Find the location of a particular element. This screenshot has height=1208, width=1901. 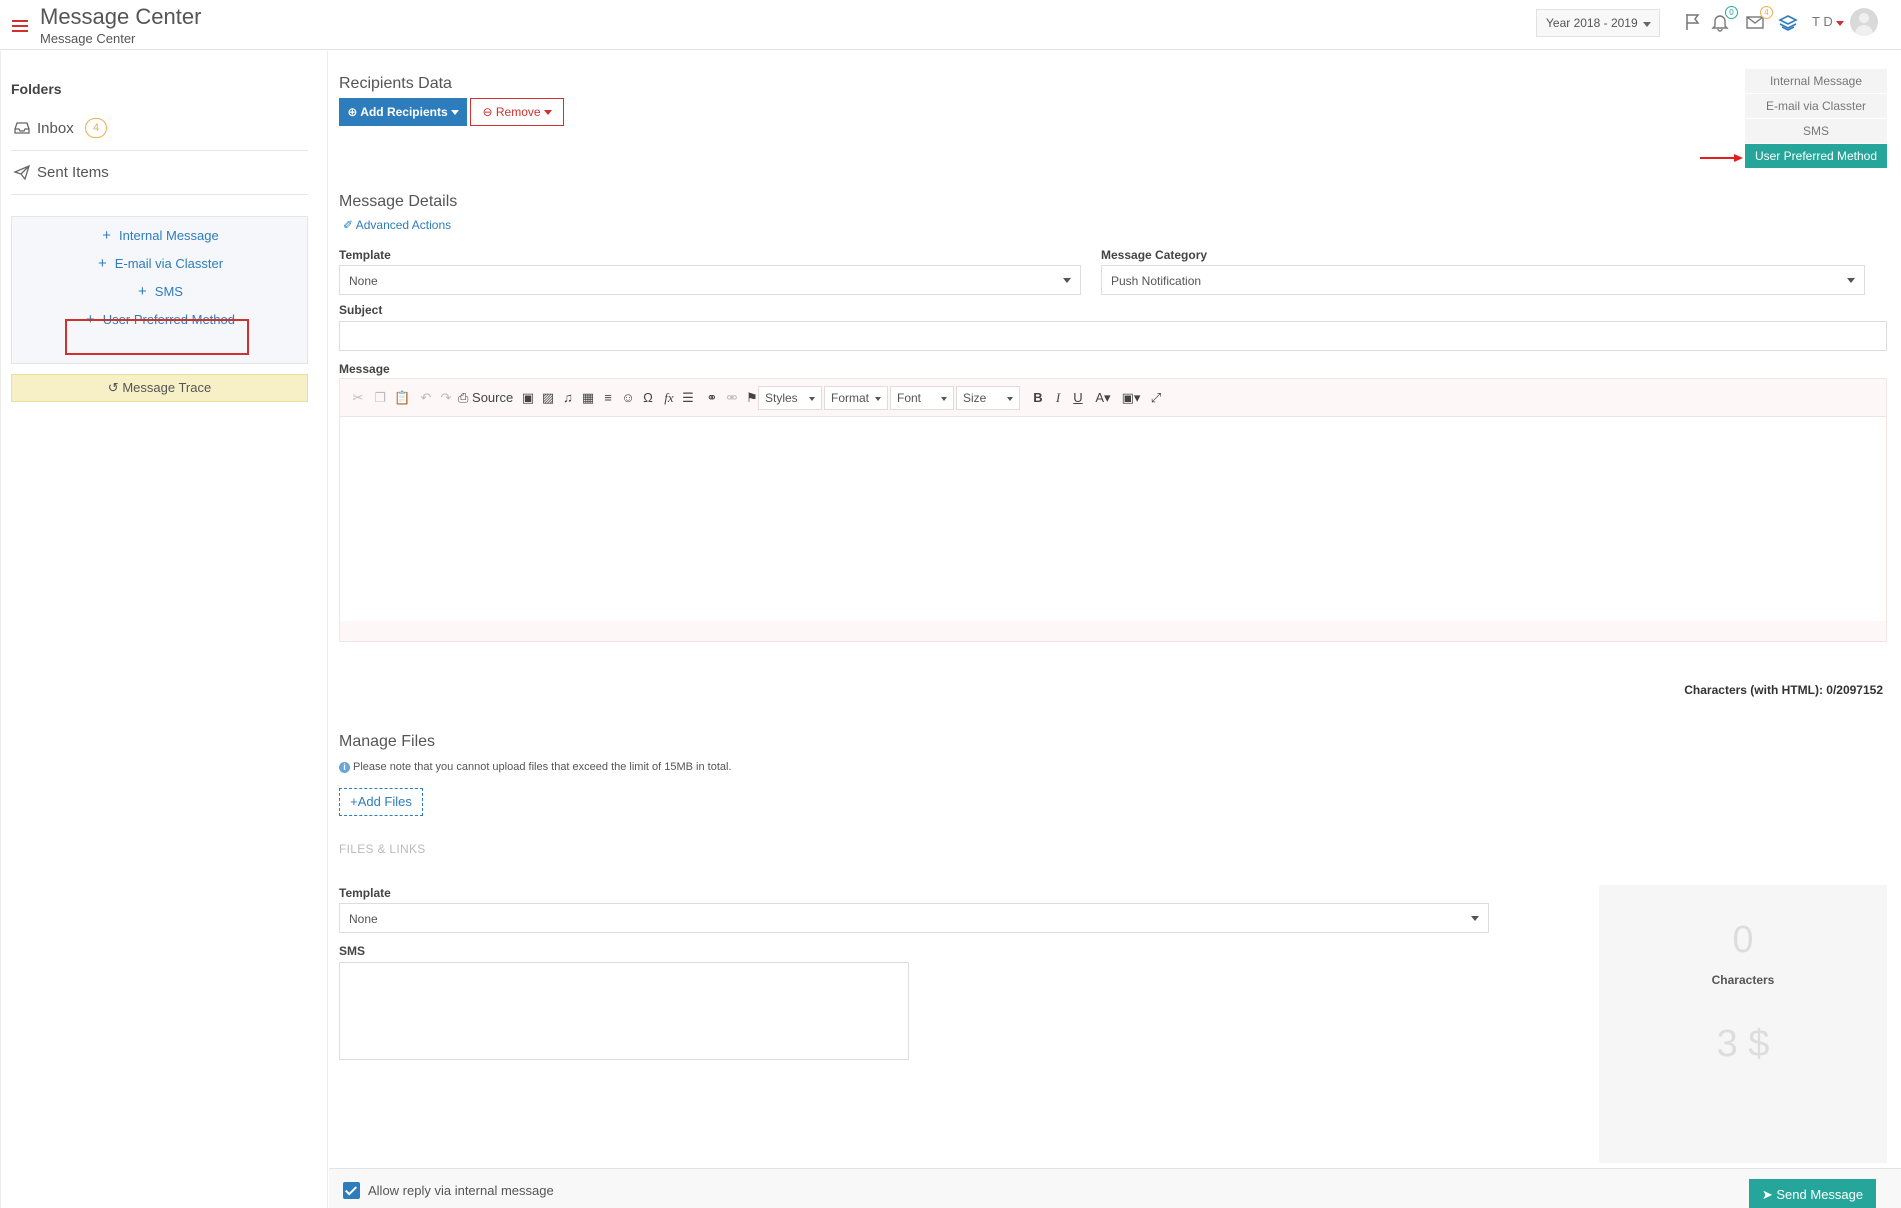

layers-icon is located at coordinates (1788, 23).